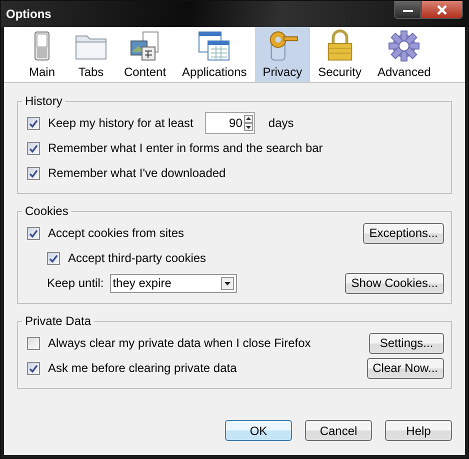  Describe the element at coordinates (142, 368) in the screenshot. I see `checkbox-label: Ask me before clearing private data` at that location.